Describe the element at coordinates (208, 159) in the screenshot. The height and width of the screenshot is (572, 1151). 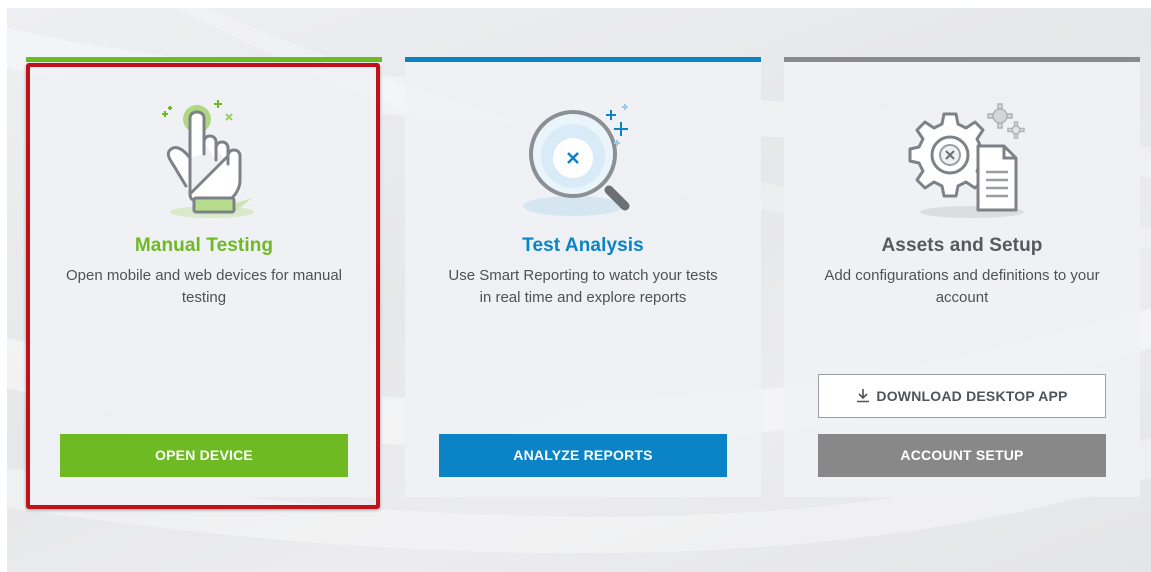
I see `hand-tap-icon` at that location.